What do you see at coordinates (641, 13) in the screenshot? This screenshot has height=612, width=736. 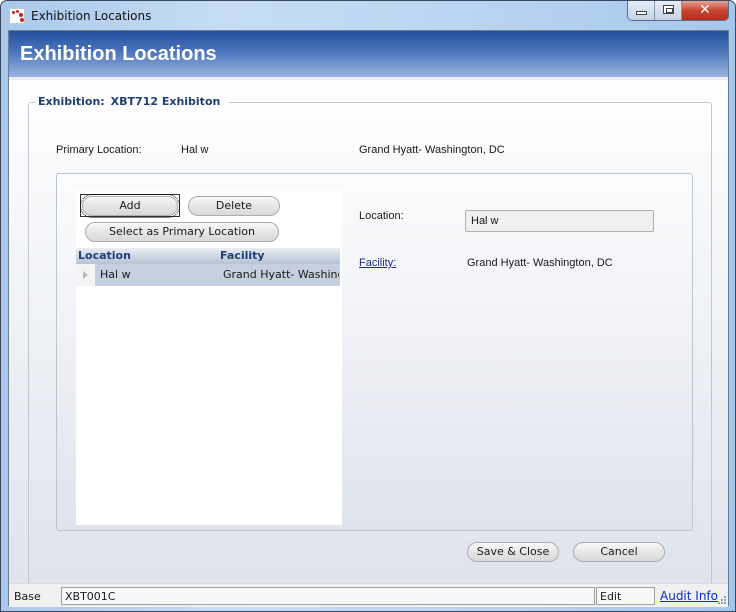 I see `minimize-icon` at bounding box center [641, 13].